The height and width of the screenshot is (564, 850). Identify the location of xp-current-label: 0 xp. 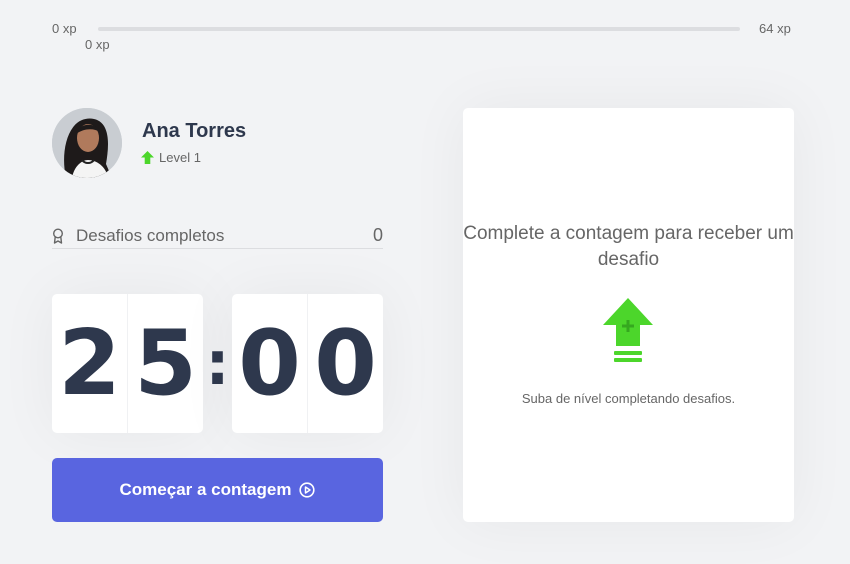
(97, 44).